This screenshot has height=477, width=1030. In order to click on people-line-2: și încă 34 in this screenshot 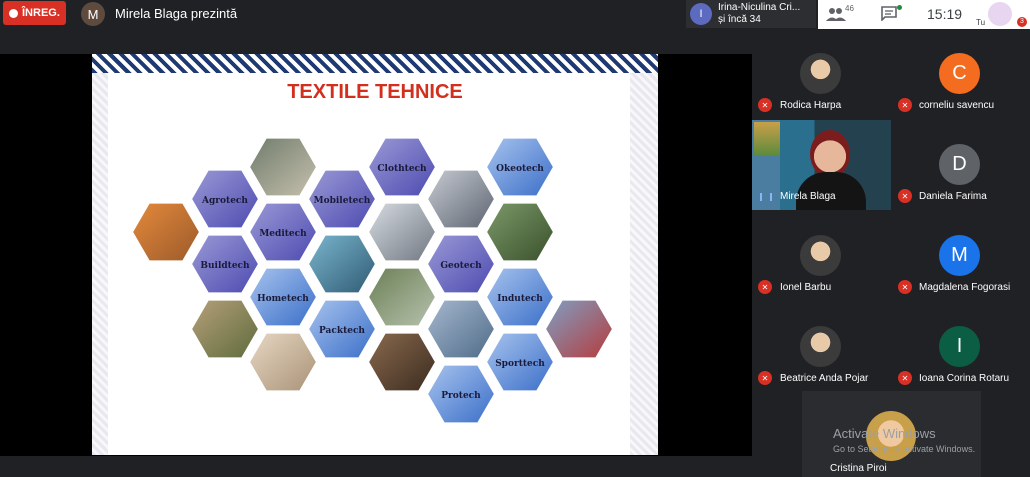, I will do `click(739, 19)`.